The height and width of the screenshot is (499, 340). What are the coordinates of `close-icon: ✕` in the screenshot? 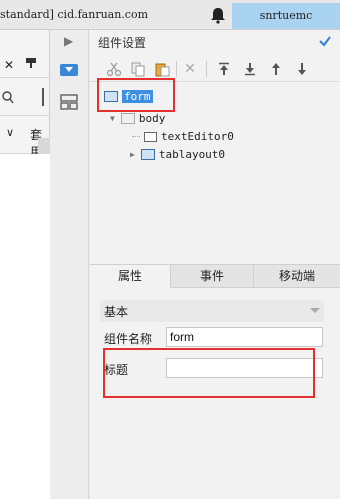 It's located at (9, 65).